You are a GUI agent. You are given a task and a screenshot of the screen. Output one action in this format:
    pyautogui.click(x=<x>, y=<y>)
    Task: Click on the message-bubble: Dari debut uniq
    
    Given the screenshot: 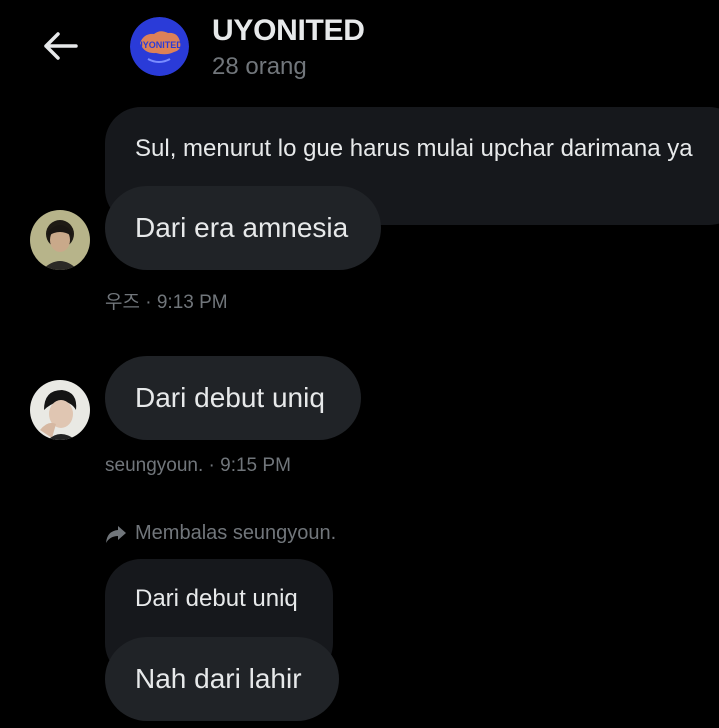 What is the action you would take?
    pyautogui.click(x=233, y=398)
    